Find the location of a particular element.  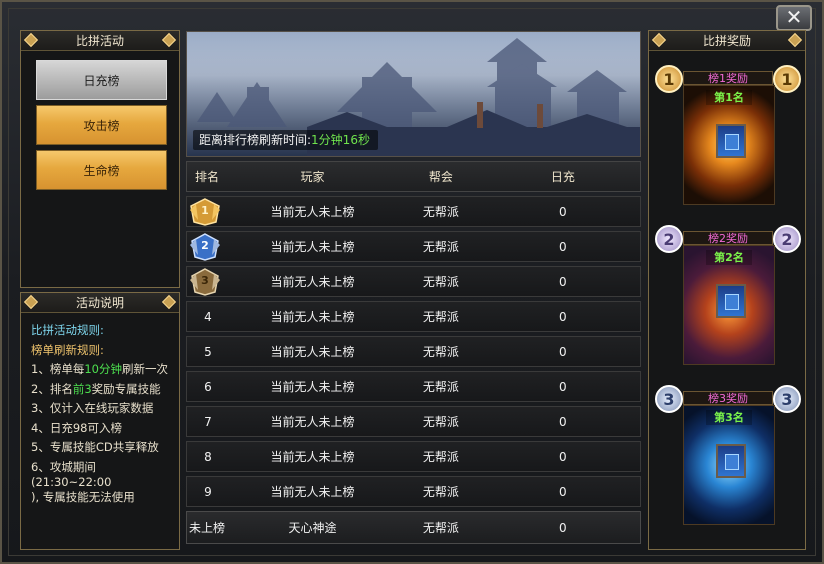

refresh-time: 1分钟16秒 is located at coordinates (340, 140).